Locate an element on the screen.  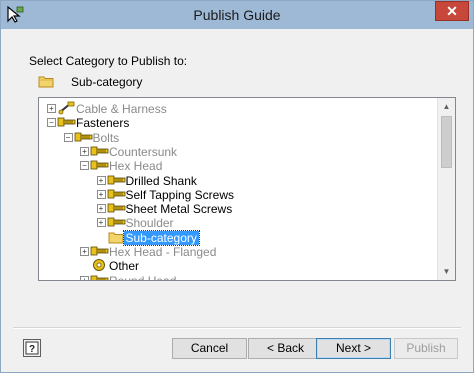
help-icon: ? is located at coordinates (32, 348).